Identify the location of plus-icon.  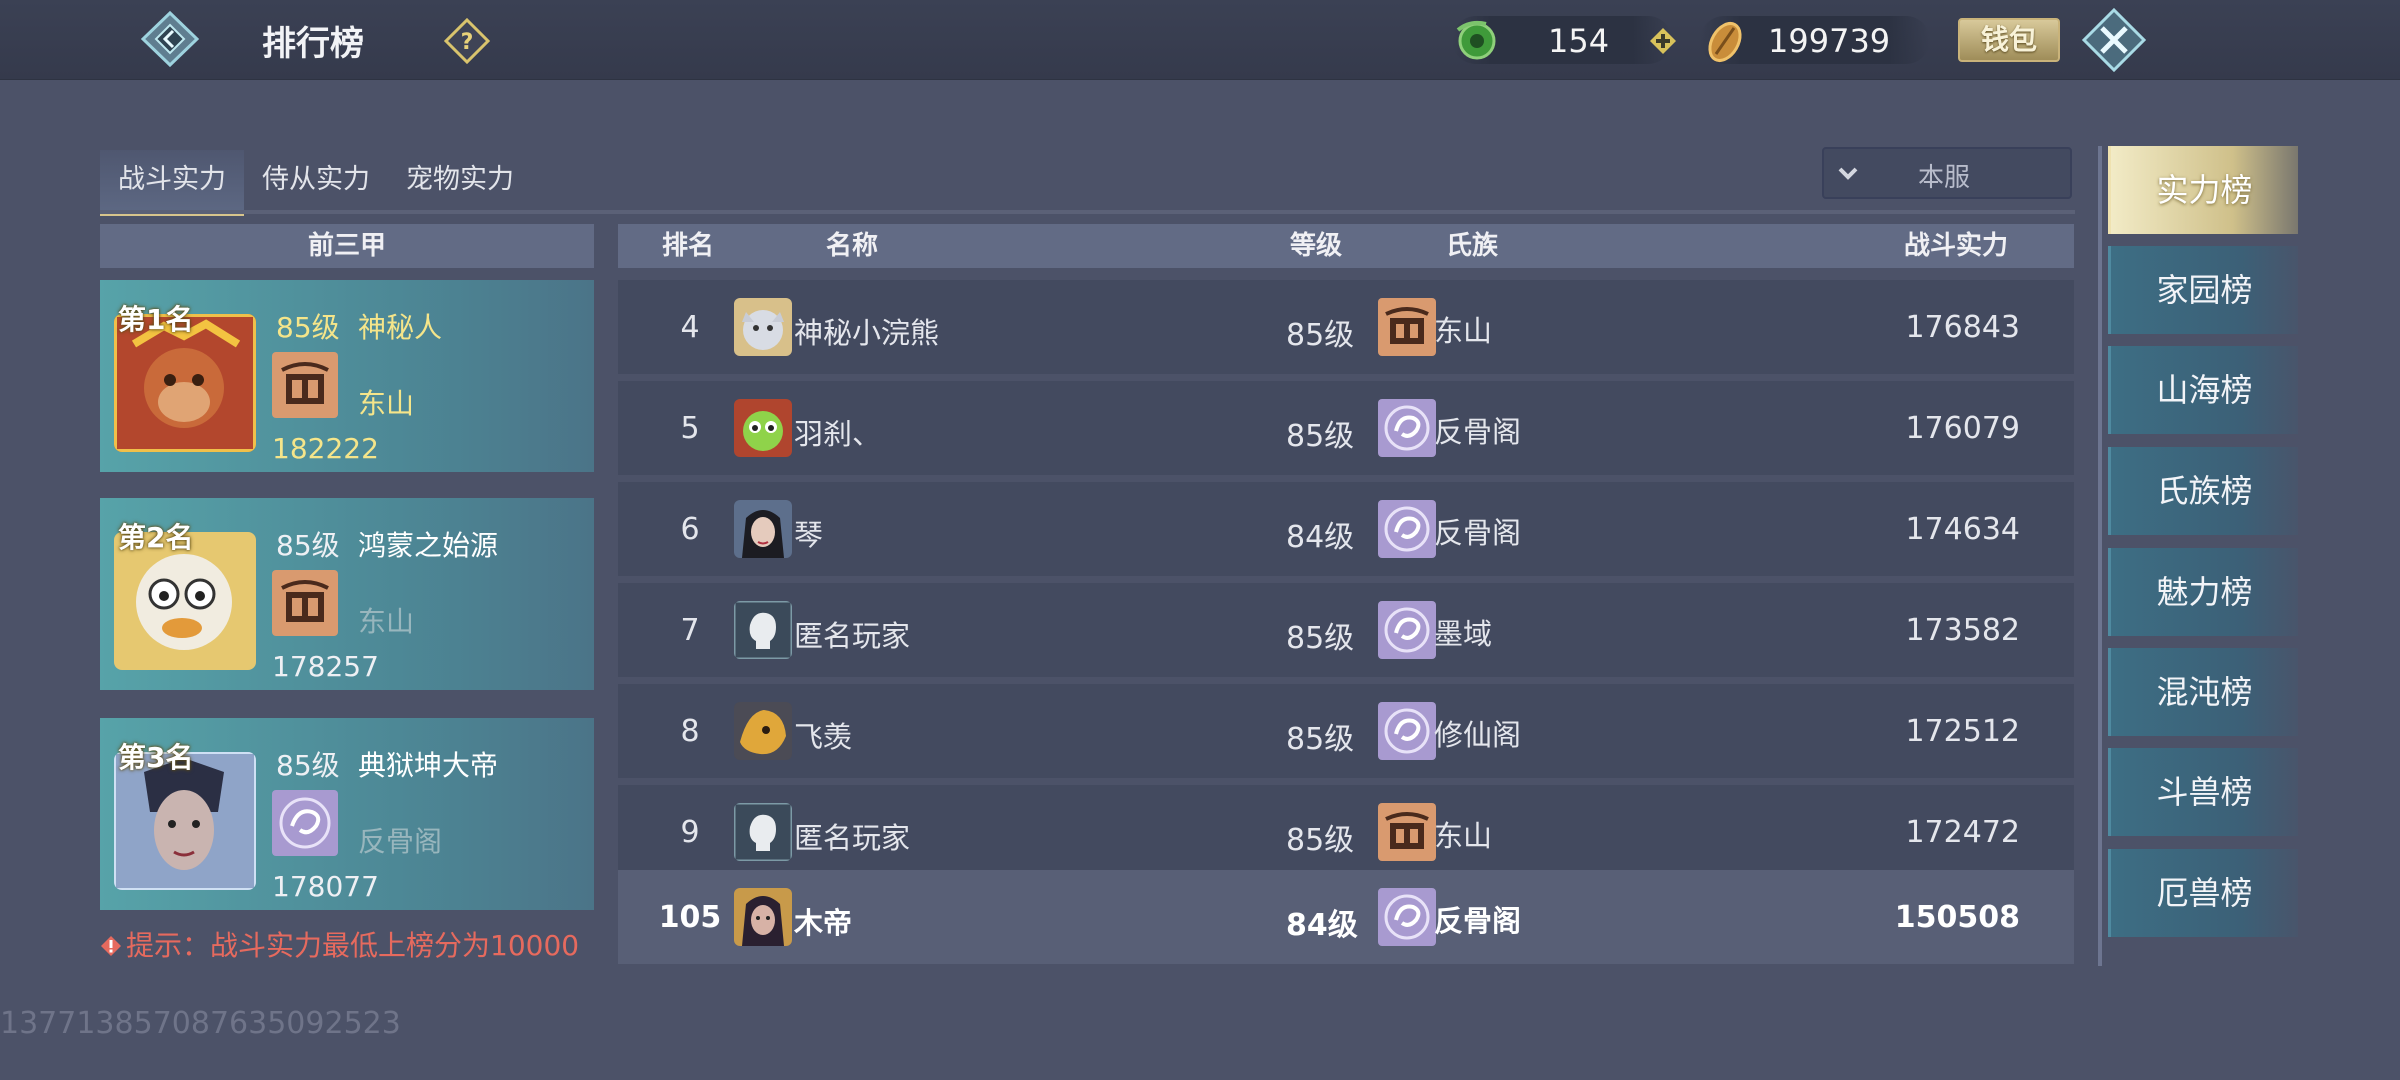
(1663, 41).